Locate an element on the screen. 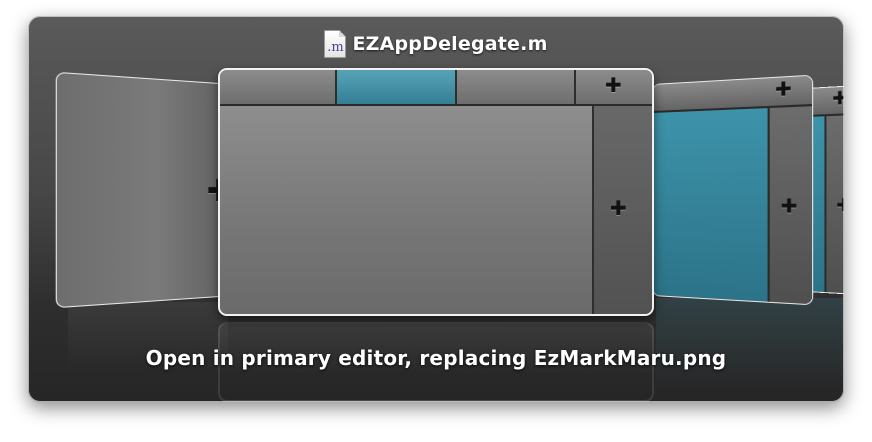 The width and height of the screenshot is (872, 442). primary-tabbar: ✚ is located at coordinates (436, 88).